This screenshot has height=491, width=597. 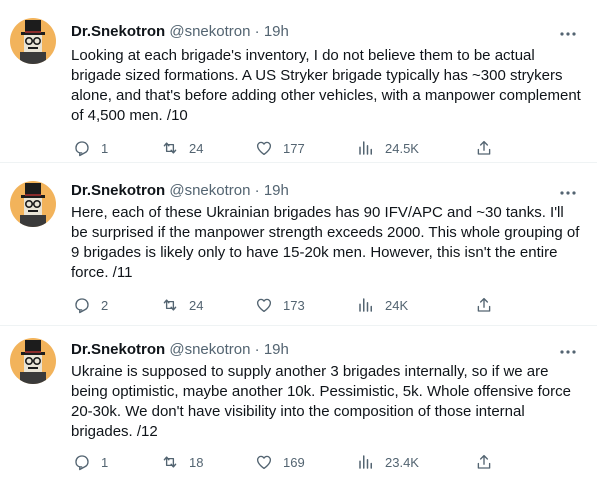 I want to click on like-button: 173, so click(x=280, y=305).